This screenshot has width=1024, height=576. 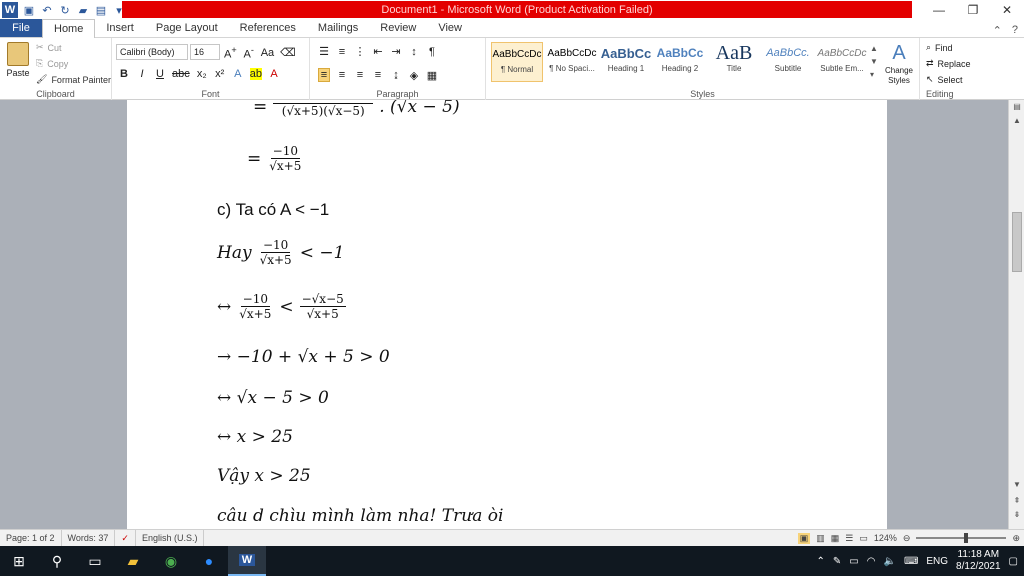 I want to click on undo-icon: ↶, so click(x=47, y=10).